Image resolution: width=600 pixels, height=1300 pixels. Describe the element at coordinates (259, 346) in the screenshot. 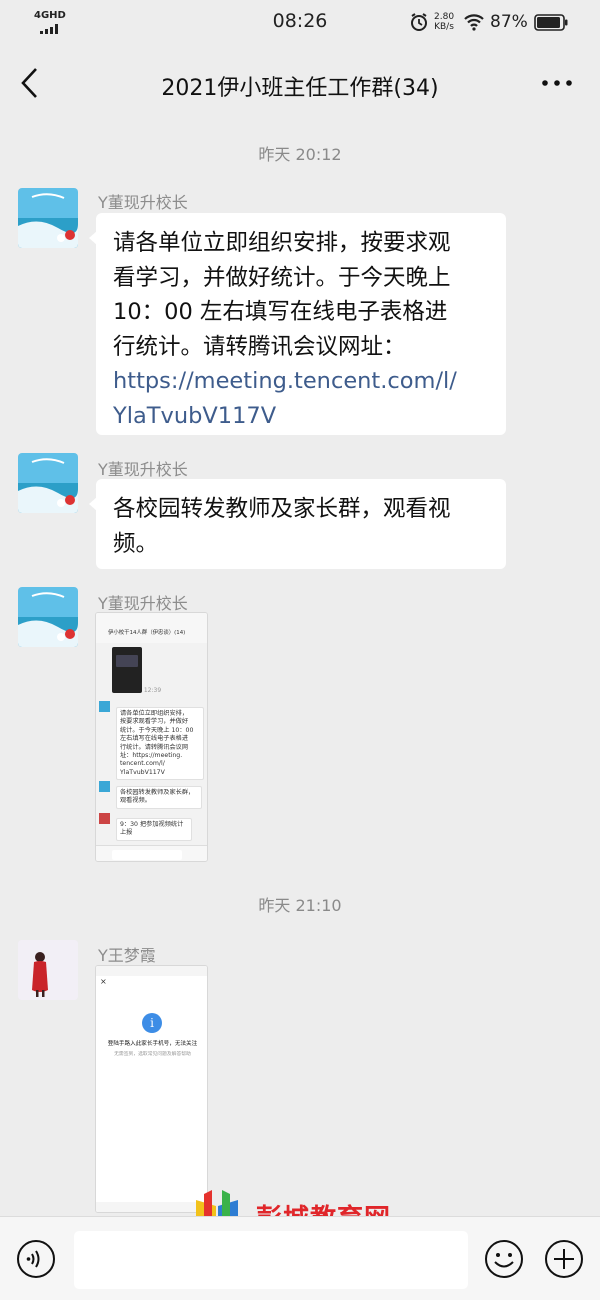

I see `message-line: 行统计。请转腾讯会议网址：` at that location.